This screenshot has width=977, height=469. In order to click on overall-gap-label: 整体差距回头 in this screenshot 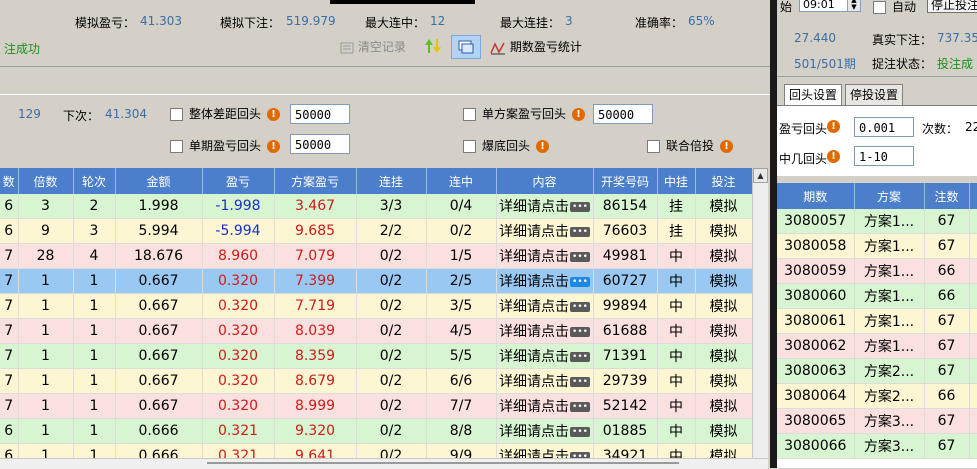, I will do `click(225, 114)`.